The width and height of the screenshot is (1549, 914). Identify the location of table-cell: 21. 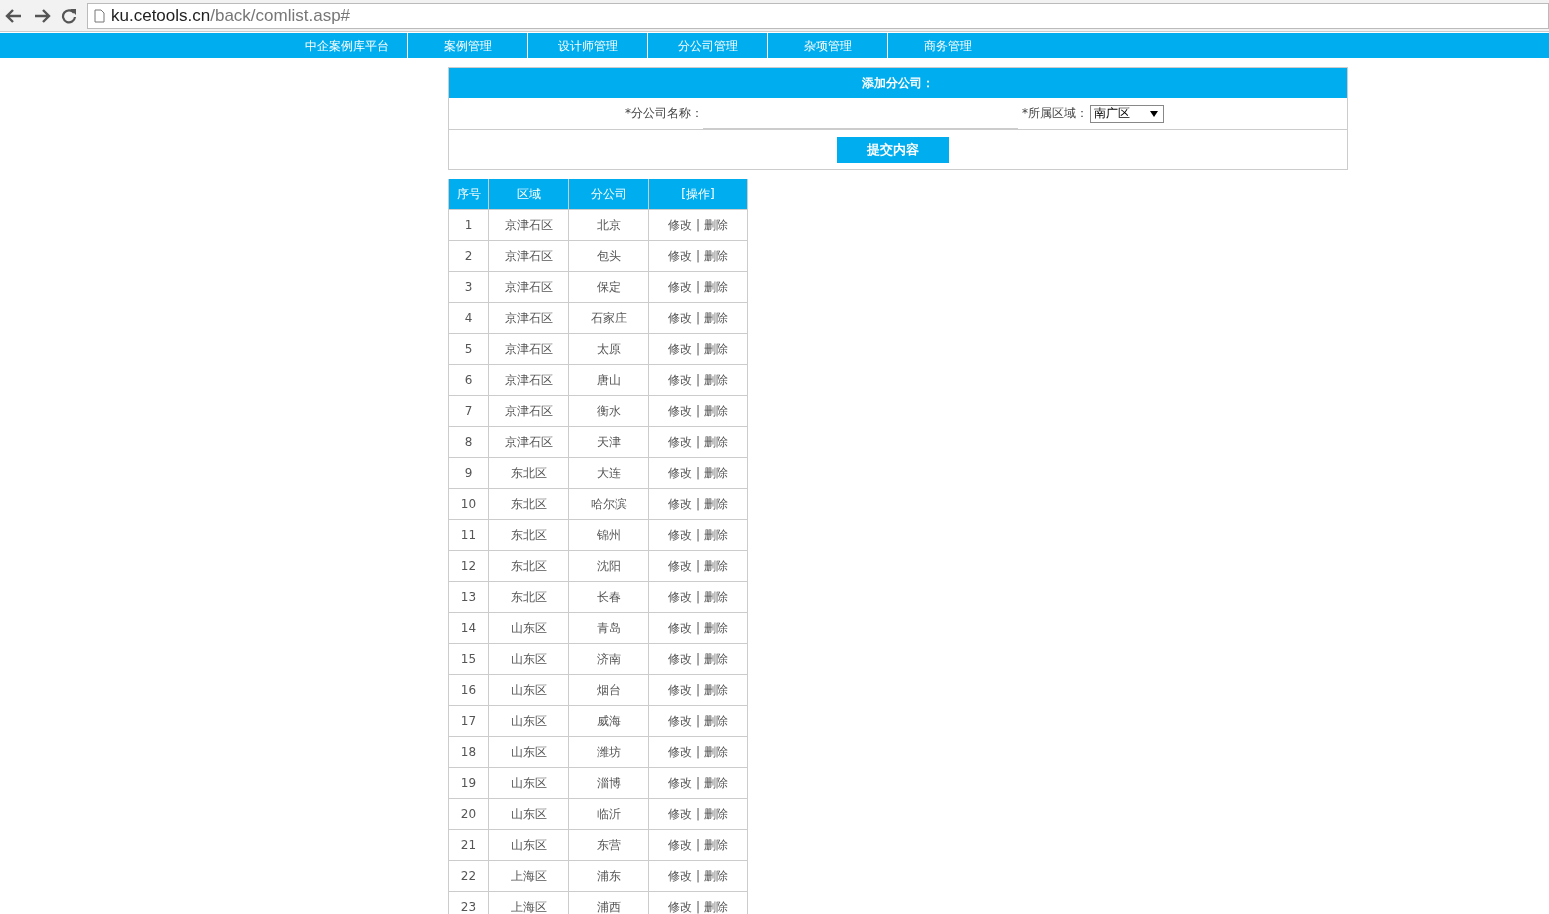
(468, 845).